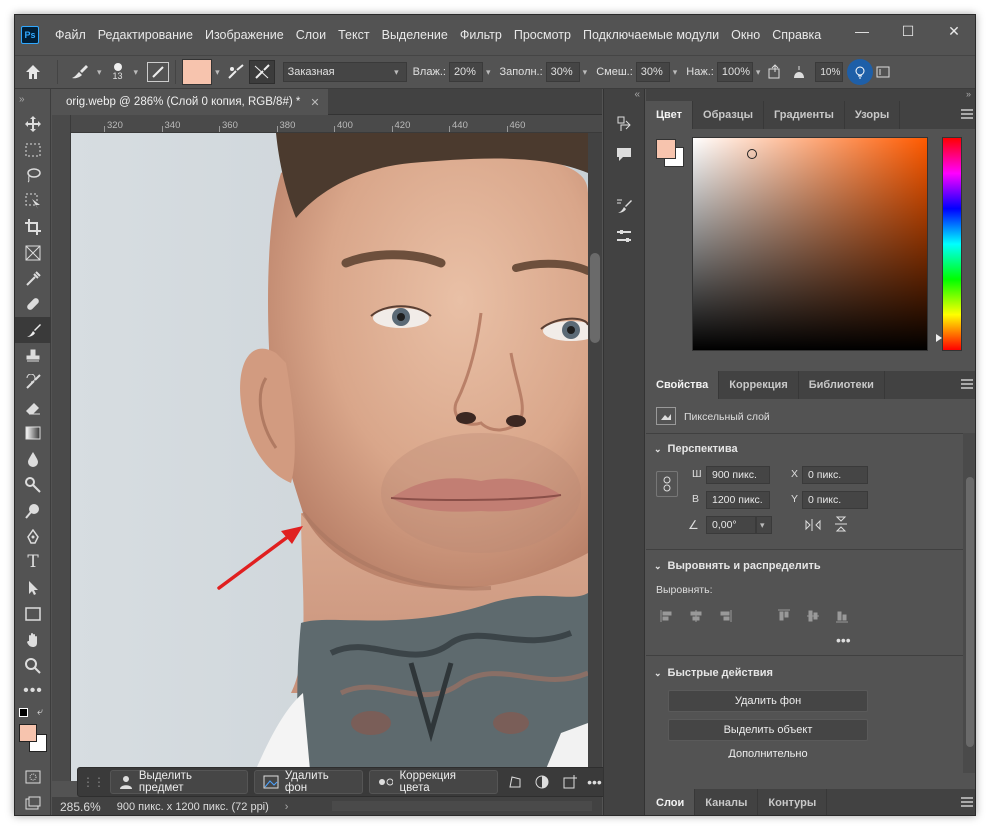 Image resolution: width=992 pixels, height=830 pixels. I want to click on canvas-horizontal-scrollbar, so click(462, 806).